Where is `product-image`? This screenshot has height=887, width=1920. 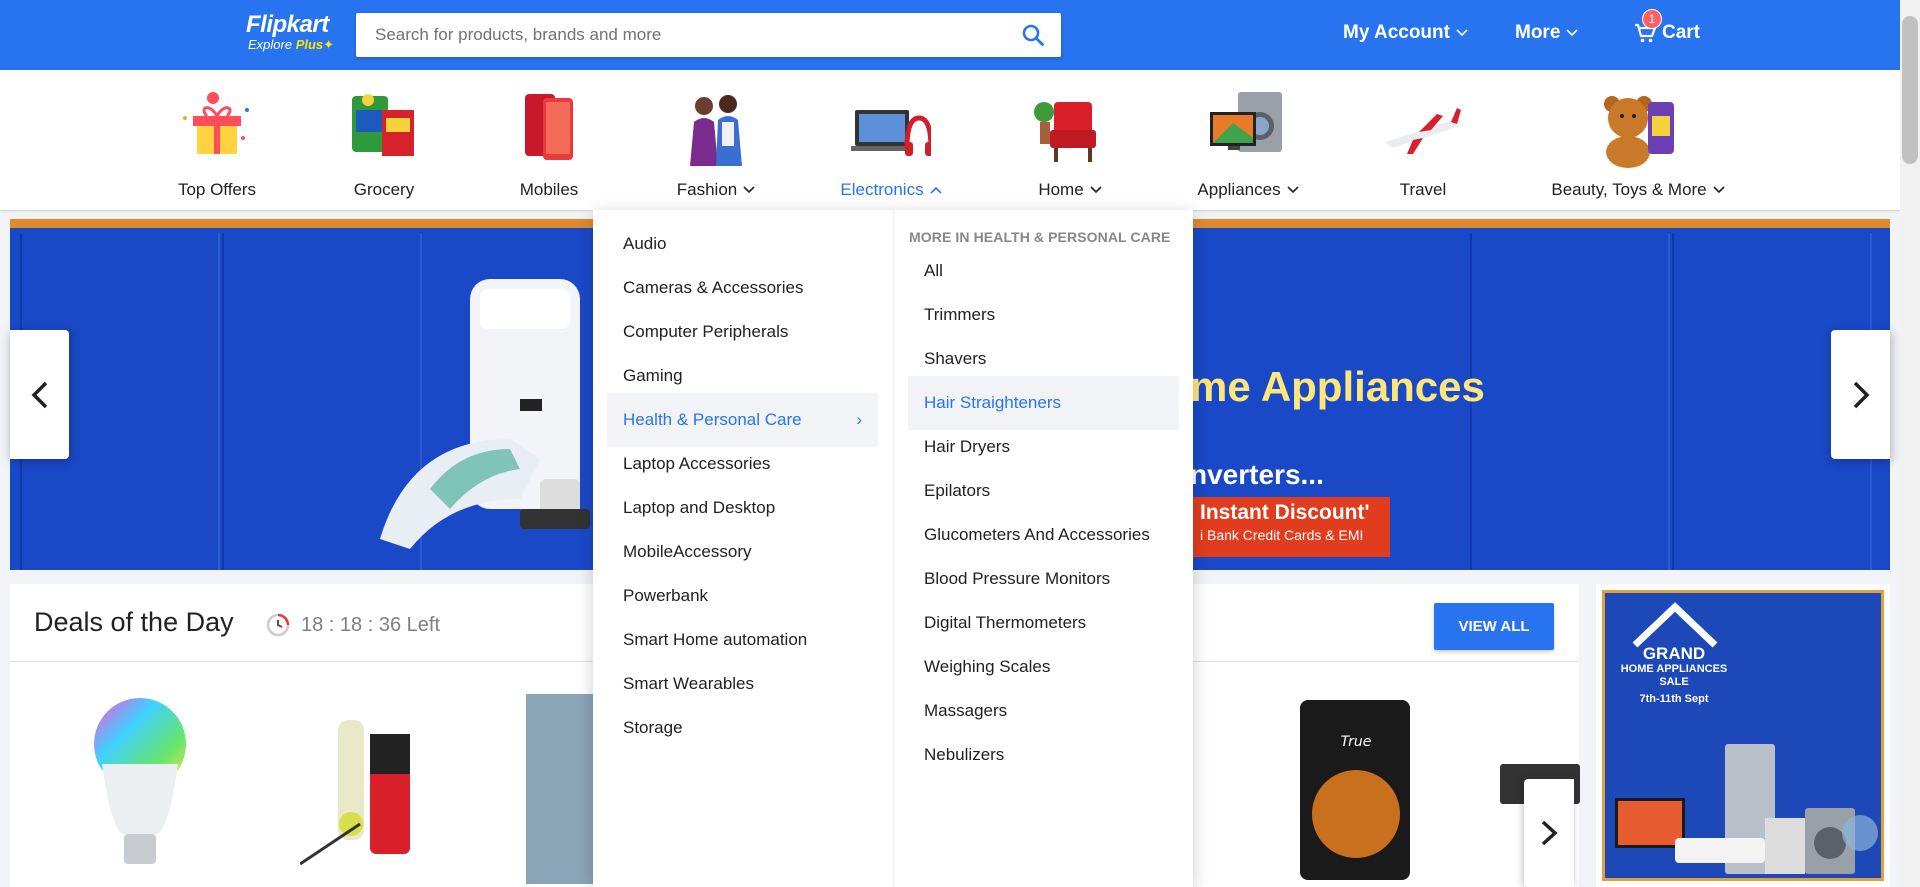 product-image is located at coordinates (562, 789).